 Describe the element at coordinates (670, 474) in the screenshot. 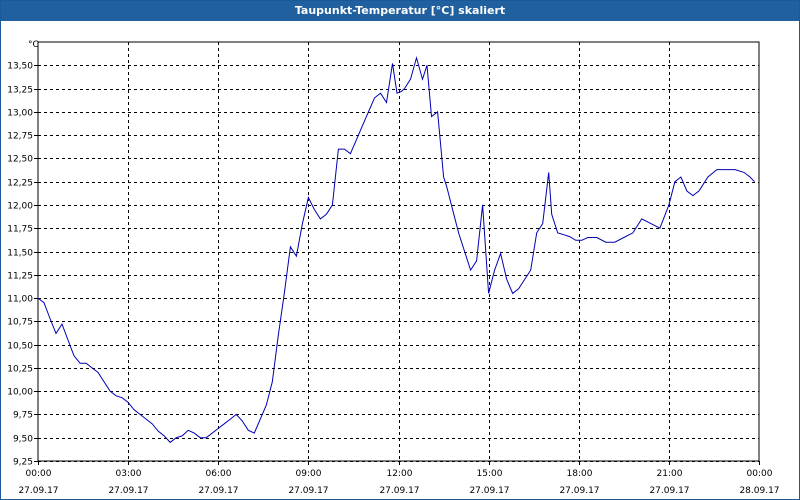

I see `x-tick-time-label: 21:00` at that location.